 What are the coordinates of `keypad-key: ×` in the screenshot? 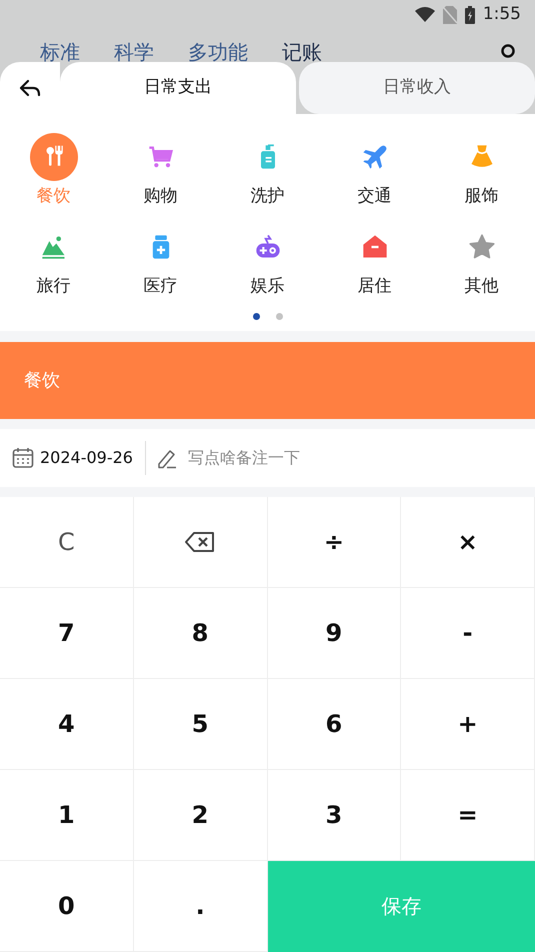 It's located at (468, 542).